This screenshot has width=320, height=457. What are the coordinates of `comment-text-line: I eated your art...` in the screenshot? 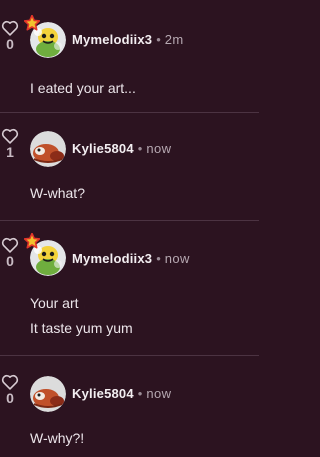 It's located at (83, 88).